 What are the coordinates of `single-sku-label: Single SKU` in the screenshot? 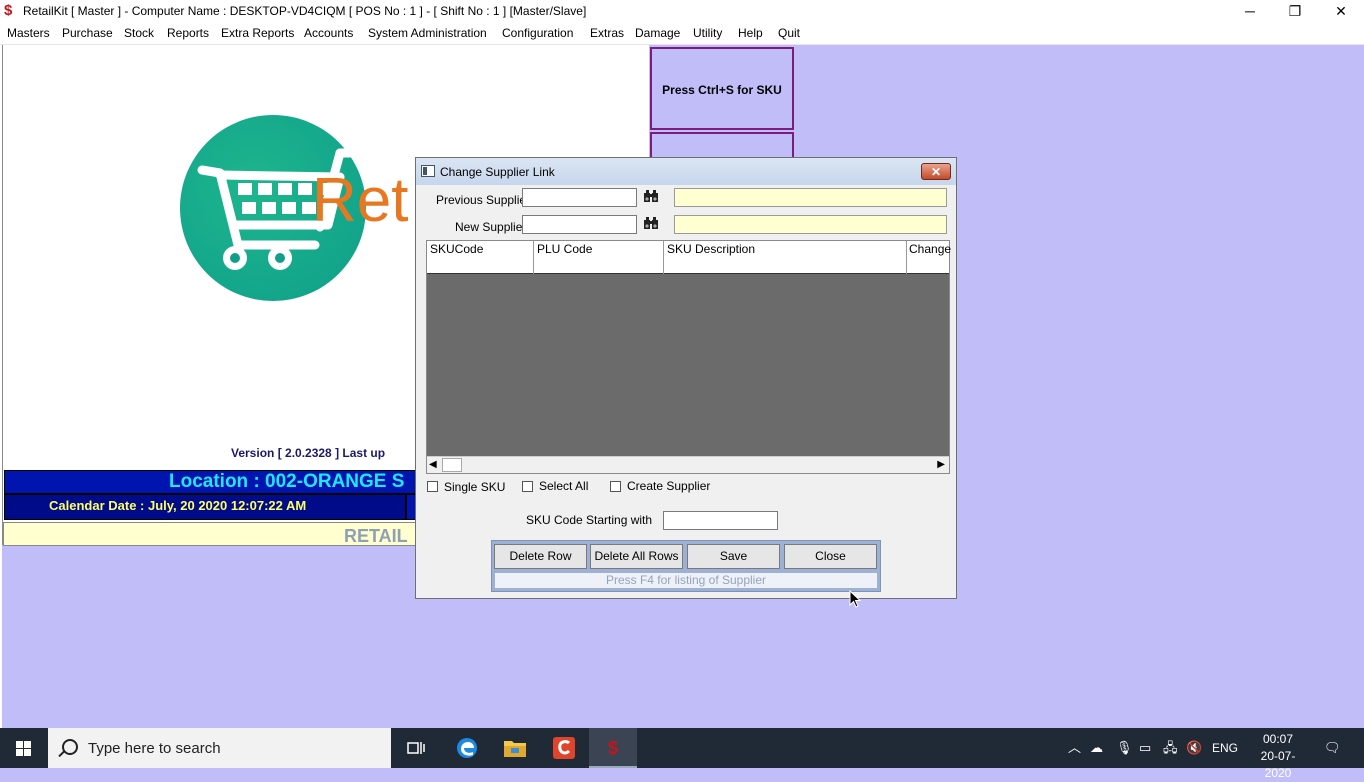 It's located at (474, 487).